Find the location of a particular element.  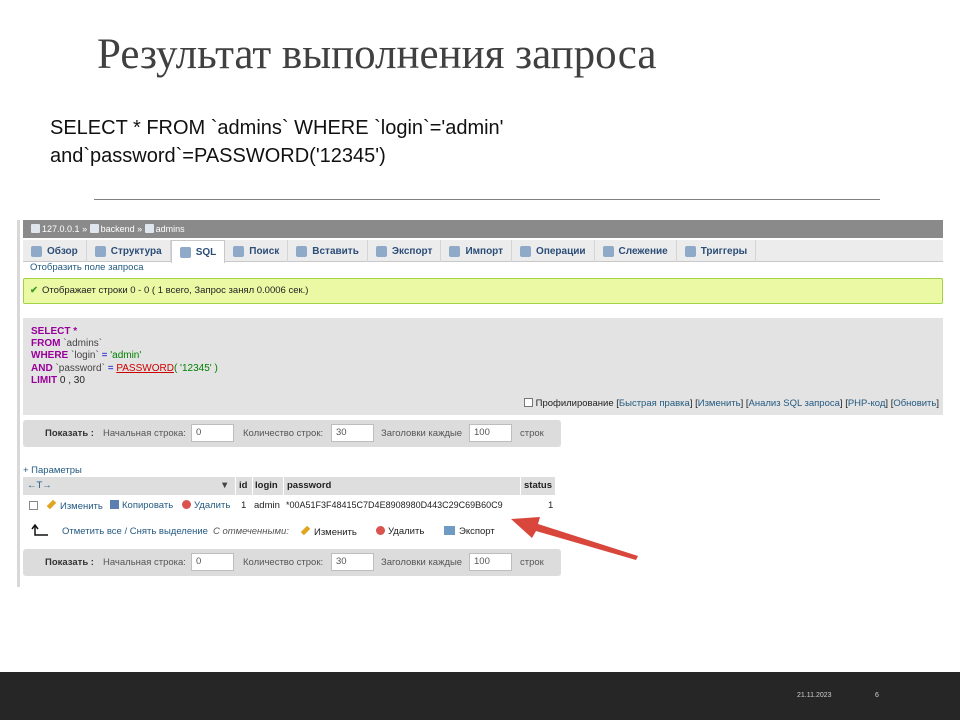

edit-link: Изменить is located at coordinates (719, 403).